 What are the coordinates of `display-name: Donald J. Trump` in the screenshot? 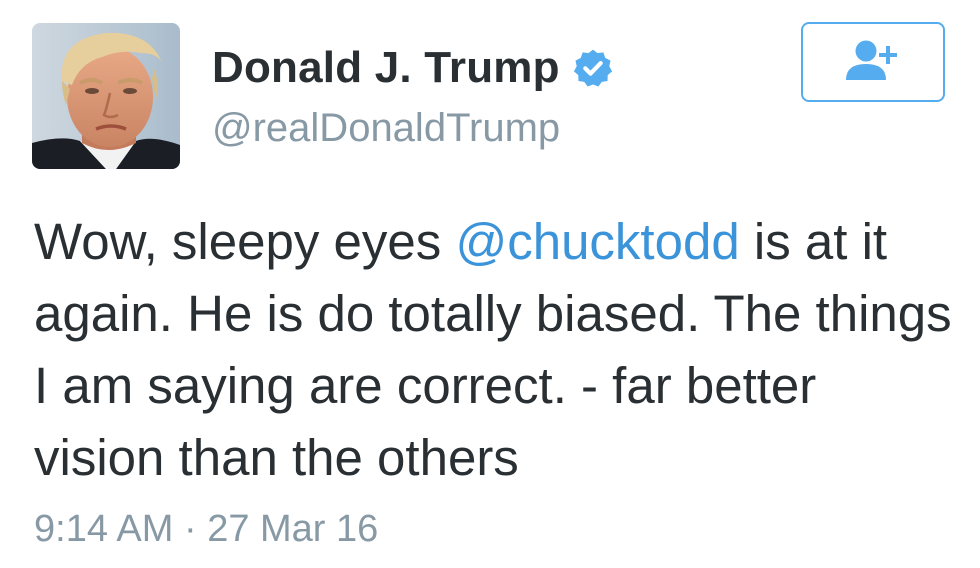 It's located at (386, 68).